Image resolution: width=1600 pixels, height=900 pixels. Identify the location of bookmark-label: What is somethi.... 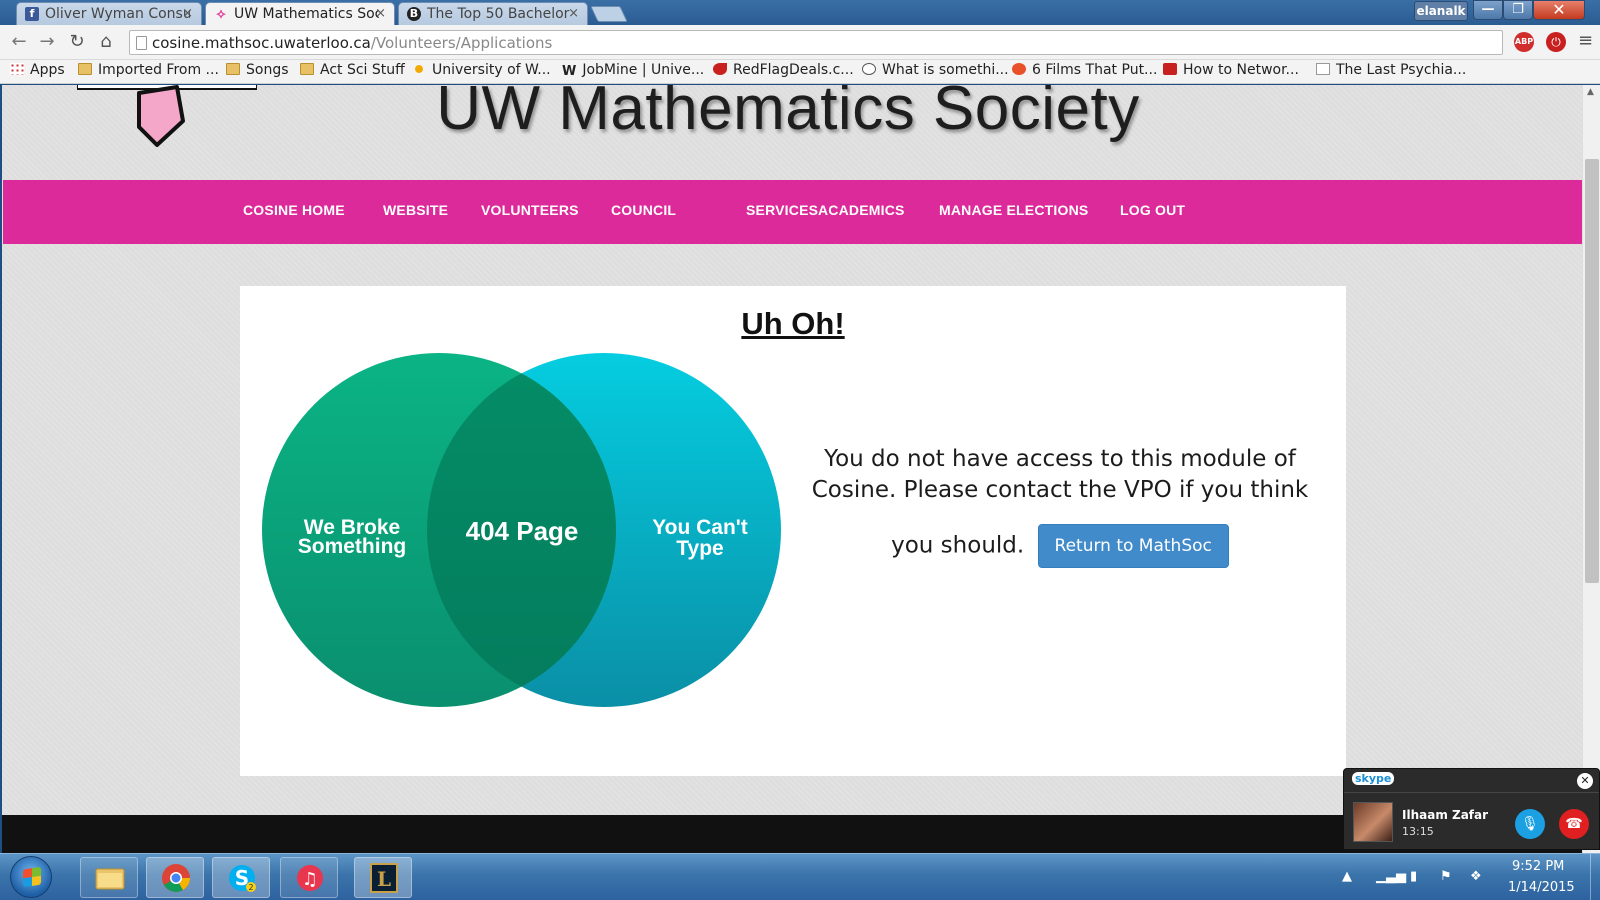
(945, 70).